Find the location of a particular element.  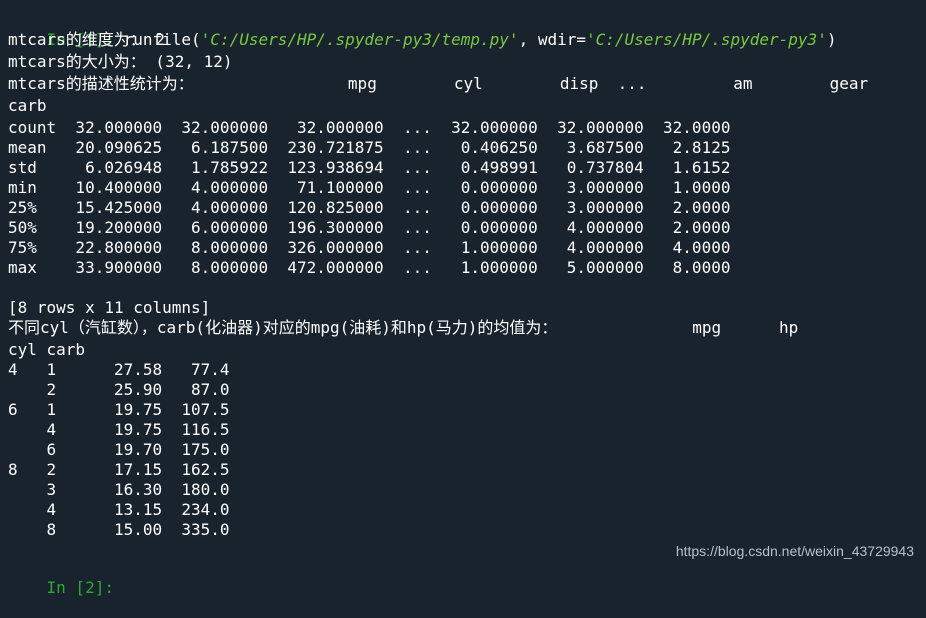

group-row: 6 1 19.75 107.5 is located at coordinates (119, 409).